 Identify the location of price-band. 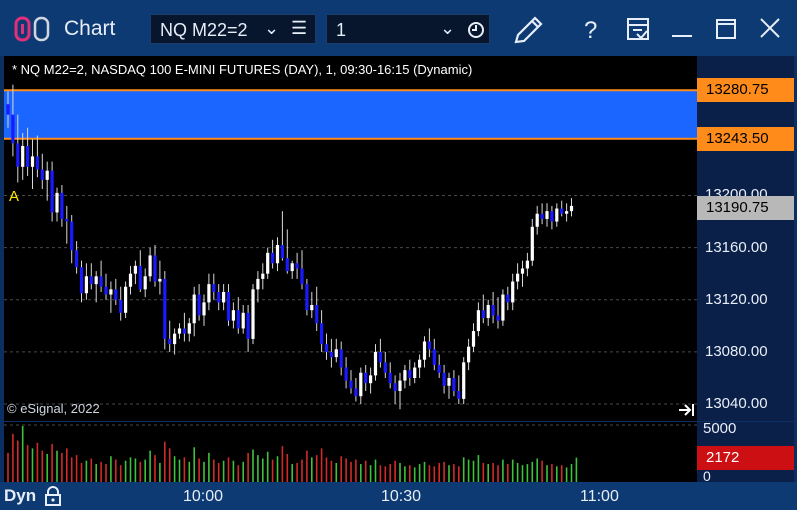
(350, 114).